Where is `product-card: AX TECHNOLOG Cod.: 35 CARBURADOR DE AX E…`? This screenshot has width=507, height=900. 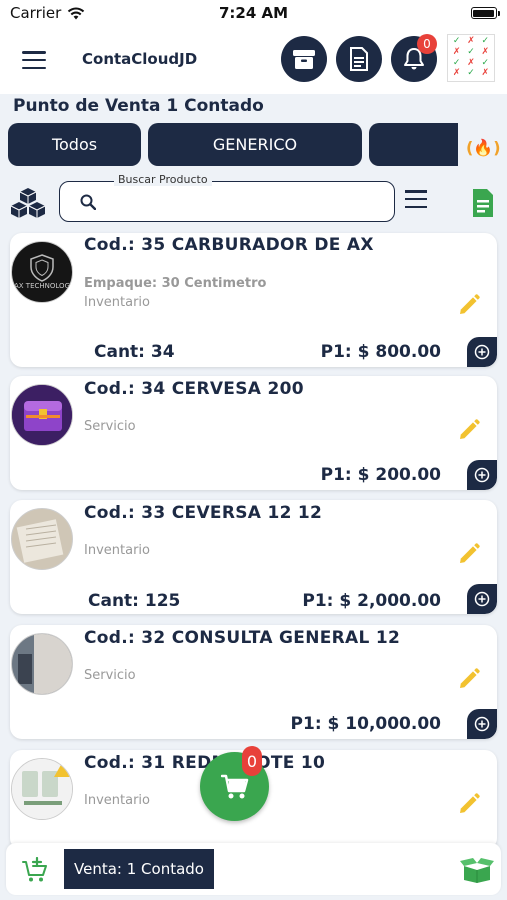
product-card: AX TECHNOLOG Cod.: 35 CARBURADOR DE AX E… is located at coordinates (253, 300).